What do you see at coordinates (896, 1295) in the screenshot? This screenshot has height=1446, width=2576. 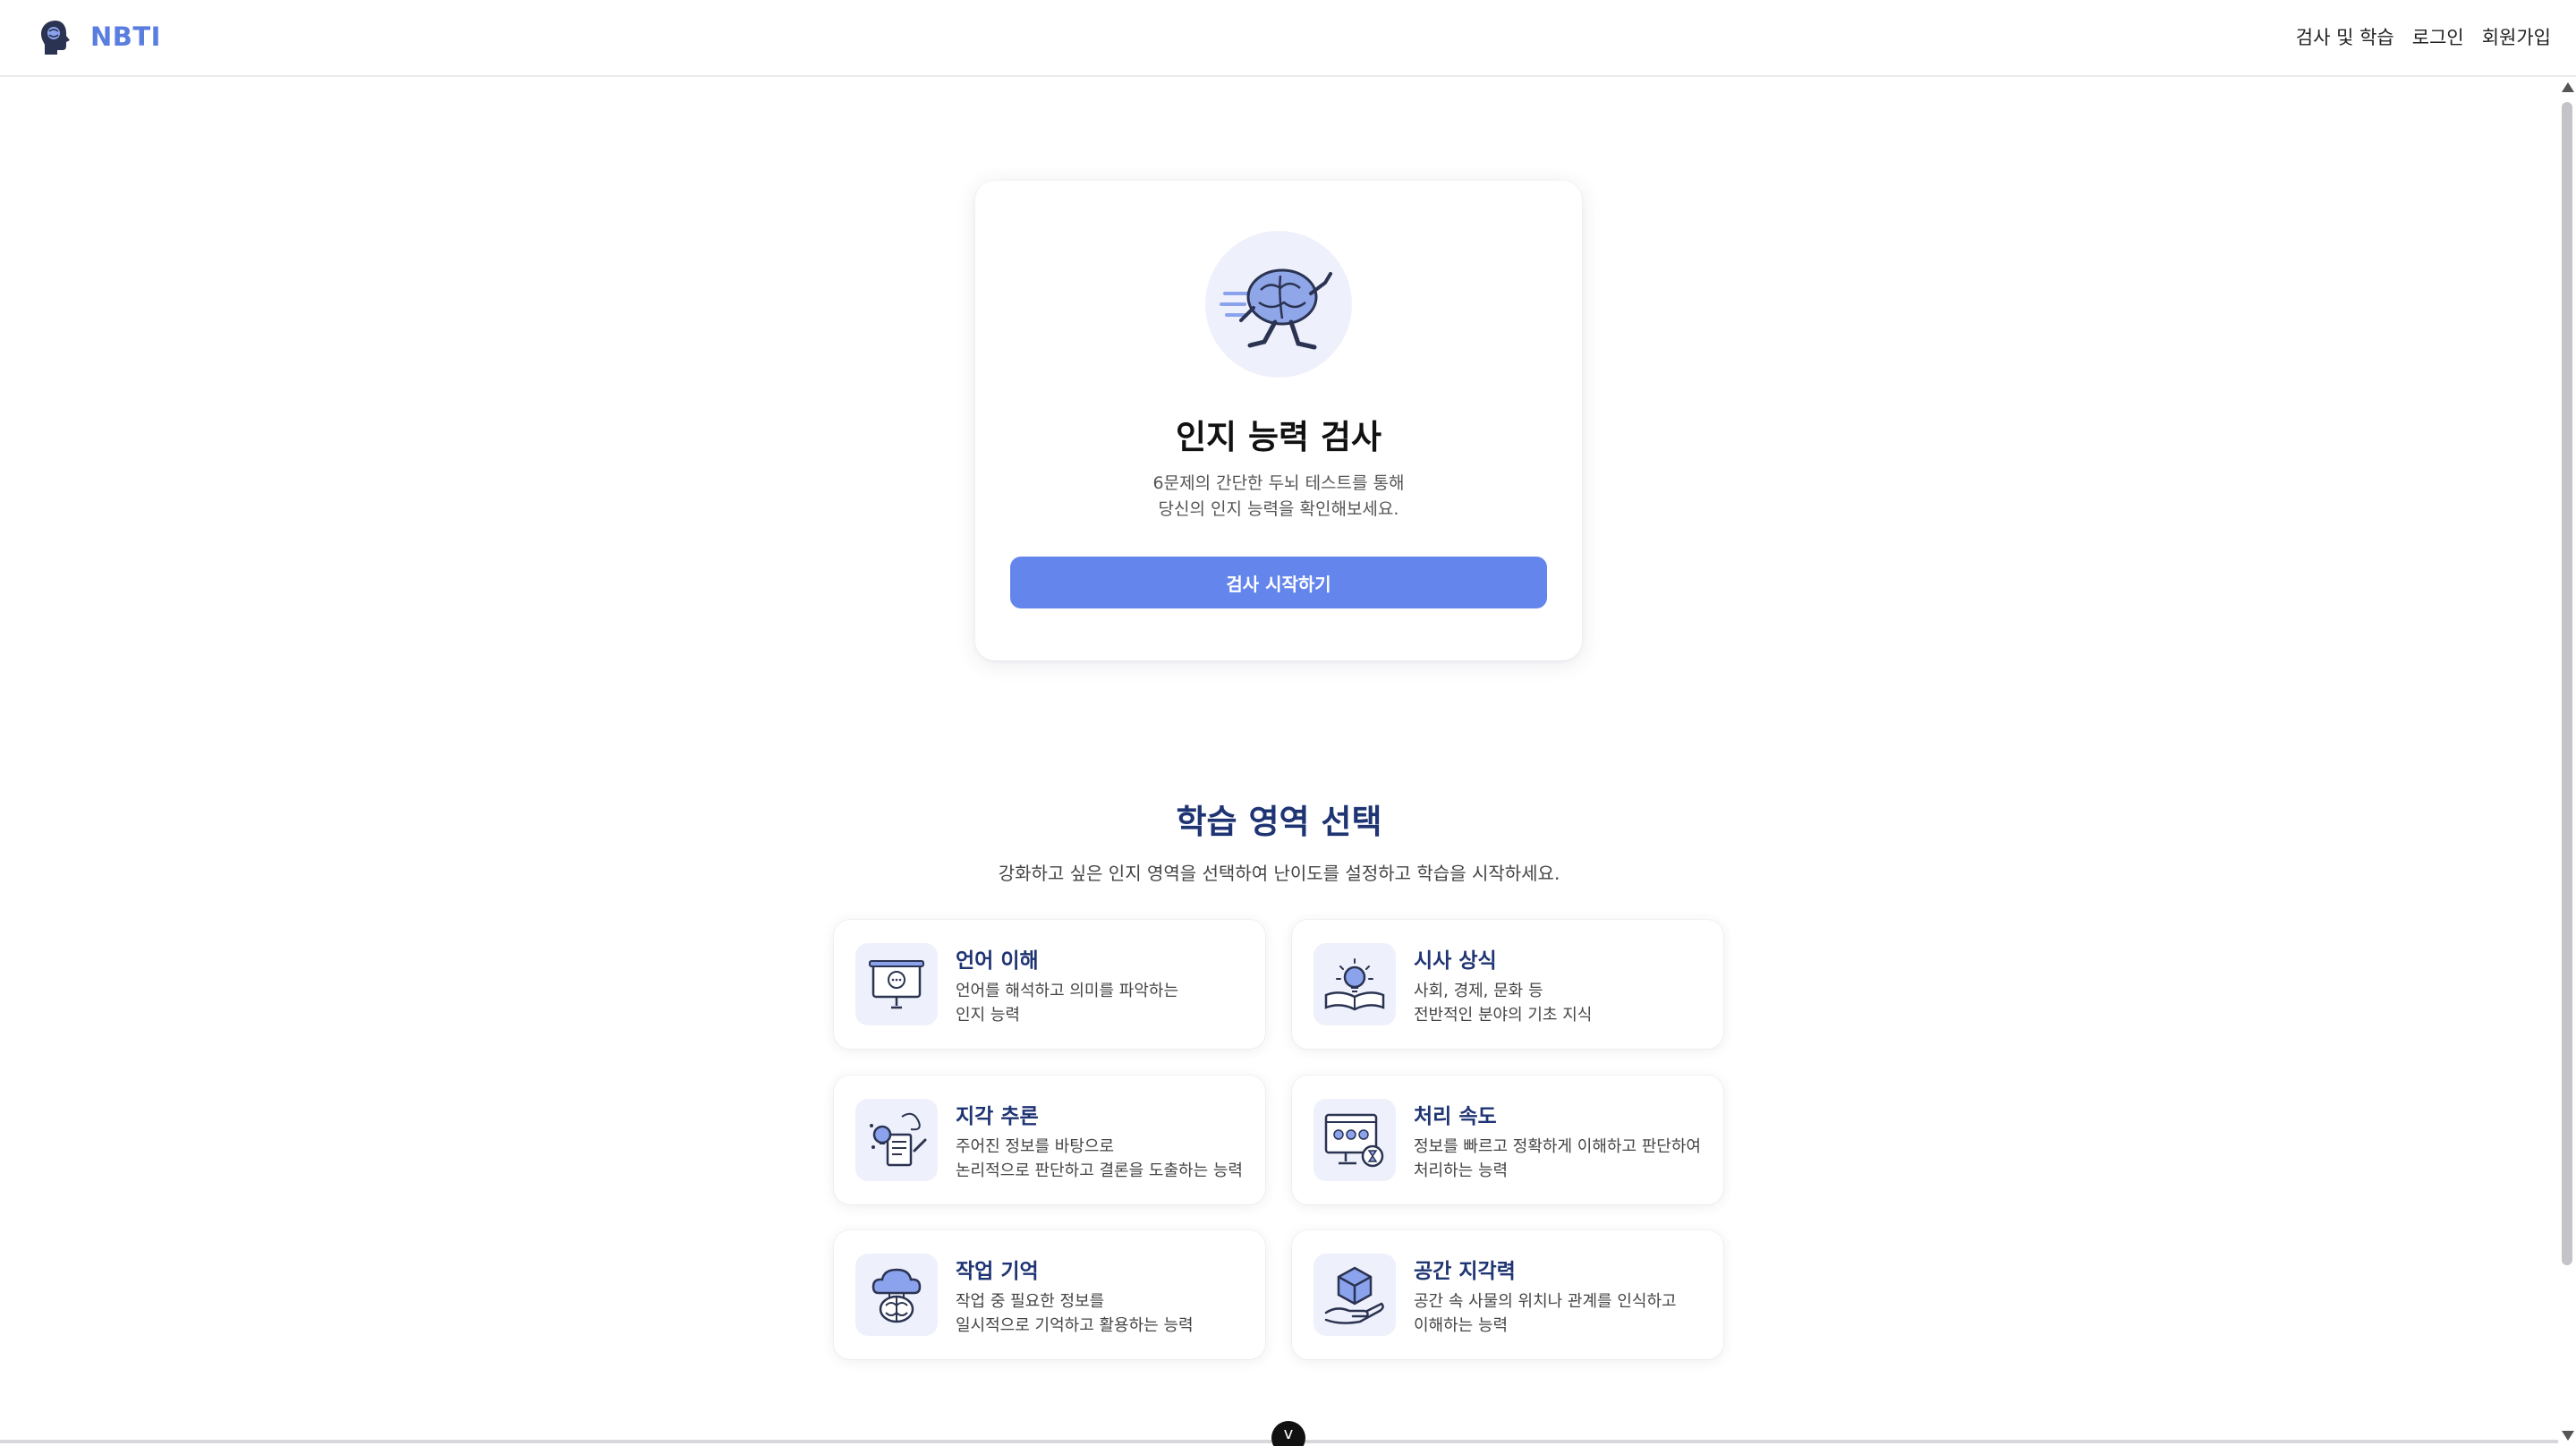 I see `cloud-brain-icon` at bounding box center [896, 1295].